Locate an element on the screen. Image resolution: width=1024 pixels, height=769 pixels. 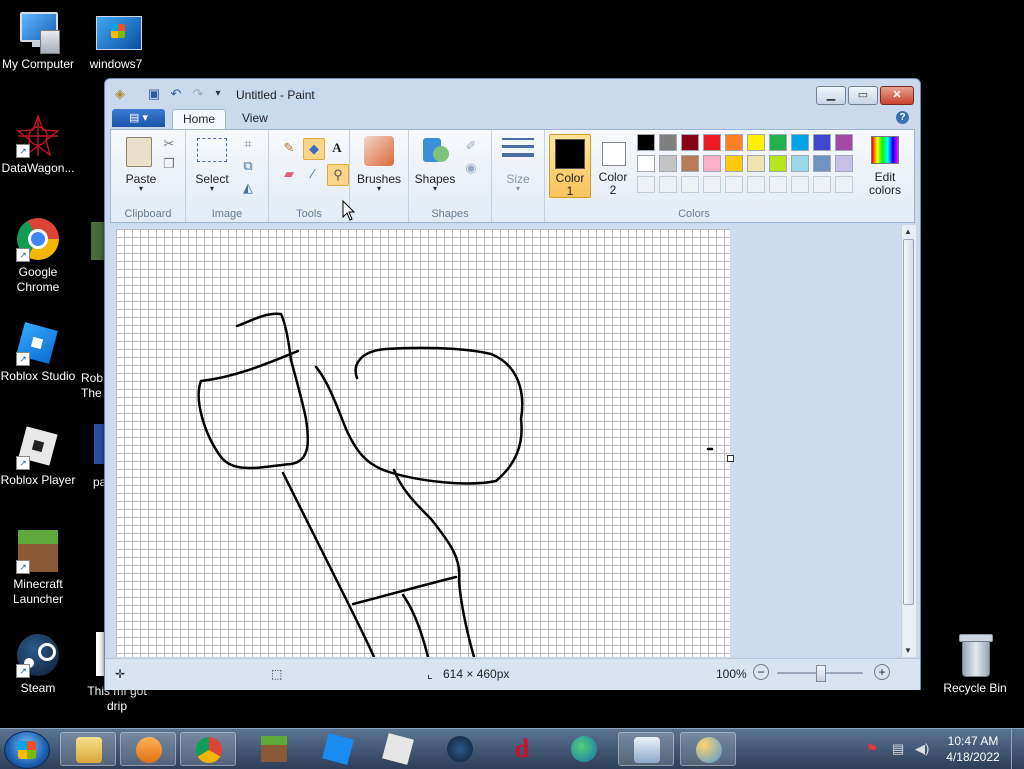
vertical-scrollbar: ▲ ▼ is located at coordinates (908, 441).